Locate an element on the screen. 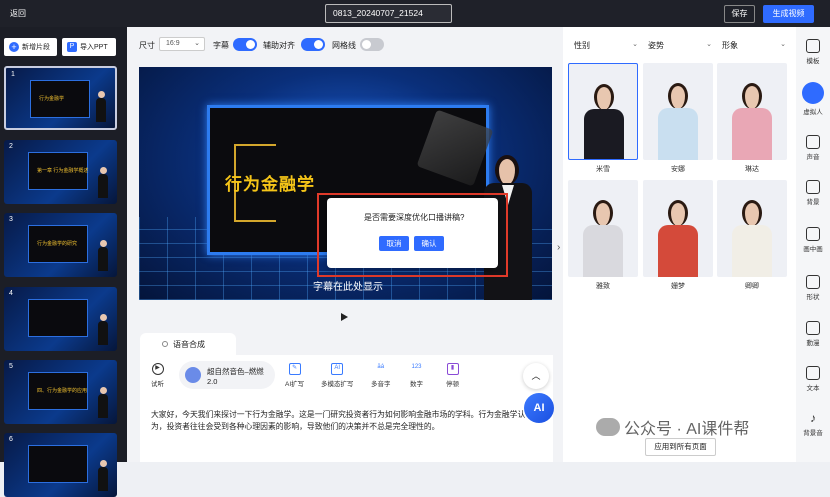 Image resolution: width=830 pixels, height=497 pixels. voice-version: 2.0 is located at coordinates (212, 381).